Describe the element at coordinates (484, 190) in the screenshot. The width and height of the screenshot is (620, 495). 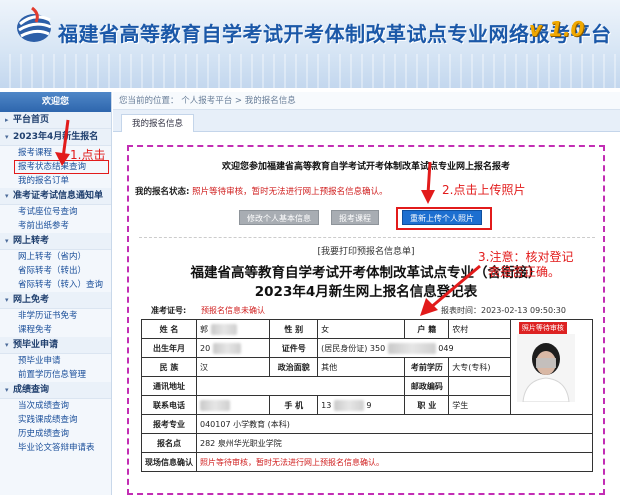
I see `annotation-step-2: 2.点击上传照片` at that location.